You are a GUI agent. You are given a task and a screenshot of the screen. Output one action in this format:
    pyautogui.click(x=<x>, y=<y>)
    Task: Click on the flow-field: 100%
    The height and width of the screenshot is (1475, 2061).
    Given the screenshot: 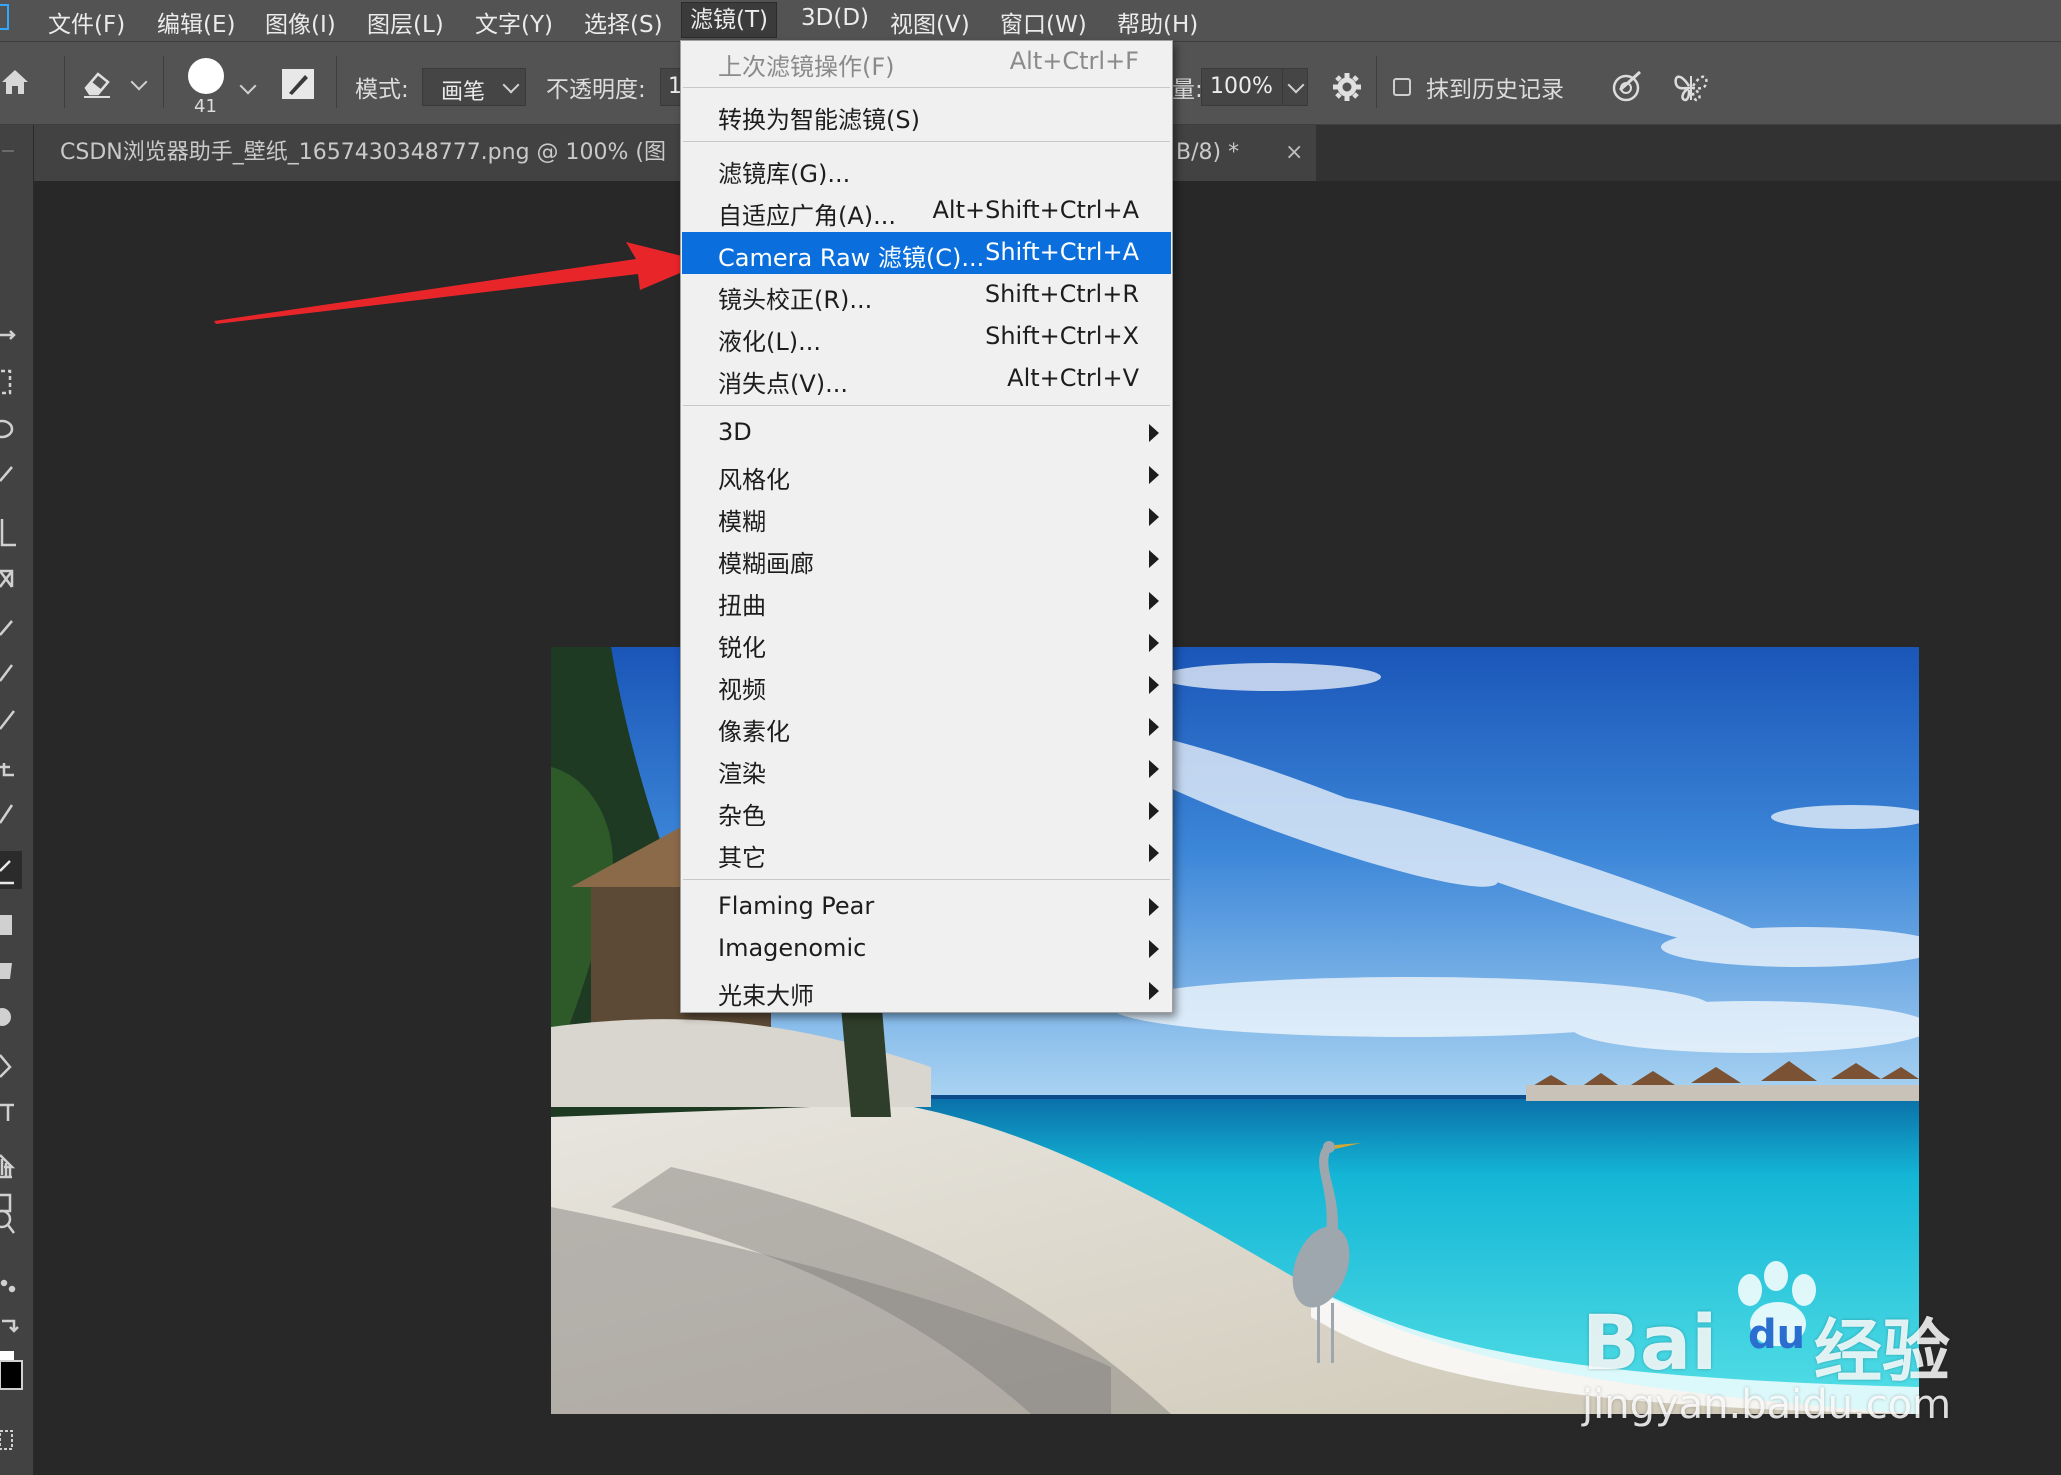 What is the action you would take?
    pyautogui.click(x=1254, y=87)
    